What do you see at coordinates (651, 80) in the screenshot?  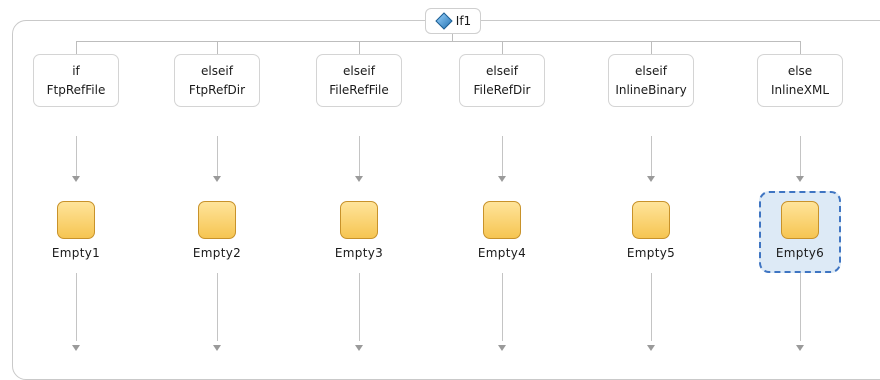 I see `branch-condition-box: elseif InlineBinary` at bounding box center [651, 80].